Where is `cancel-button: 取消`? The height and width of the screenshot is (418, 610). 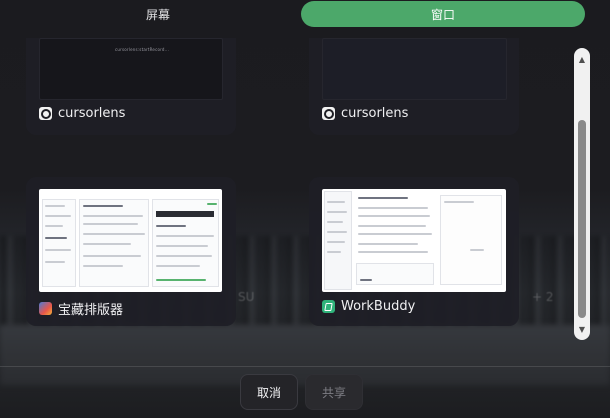 cancel-button: 取消 is located at coordinates (269, 392).